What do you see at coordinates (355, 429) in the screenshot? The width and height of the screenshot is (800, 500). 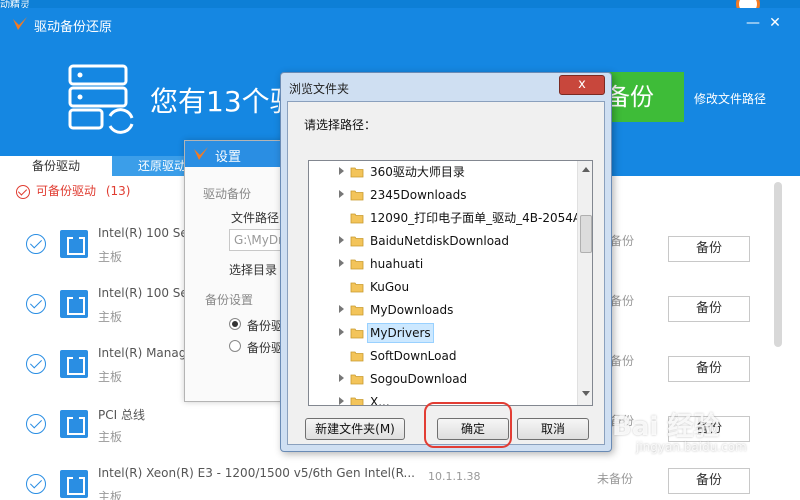 I see `new-folder-button: 新建文件夹(M)` at bounding box center [355, 429].